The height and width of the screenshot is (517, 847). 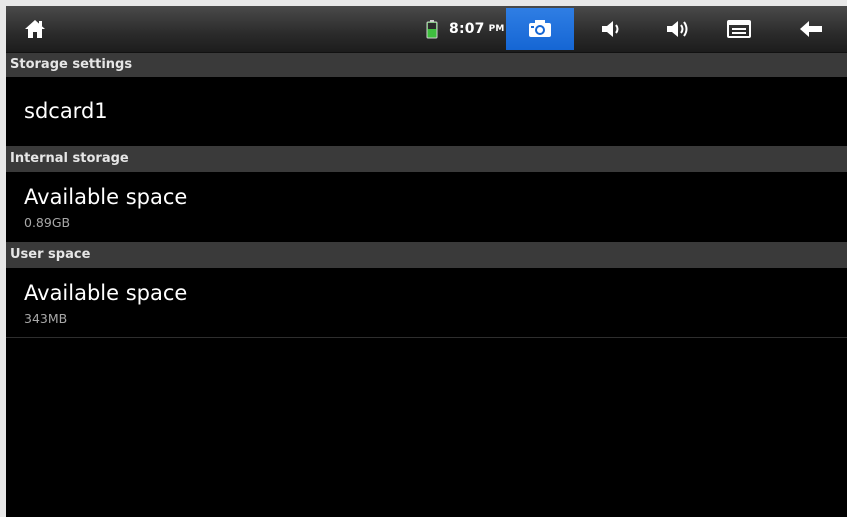 What do you see at coordinates (426, 302) in the screenshot?
I see `user-available-space-item: Available space 343MB` at bounding box center [426, 302].